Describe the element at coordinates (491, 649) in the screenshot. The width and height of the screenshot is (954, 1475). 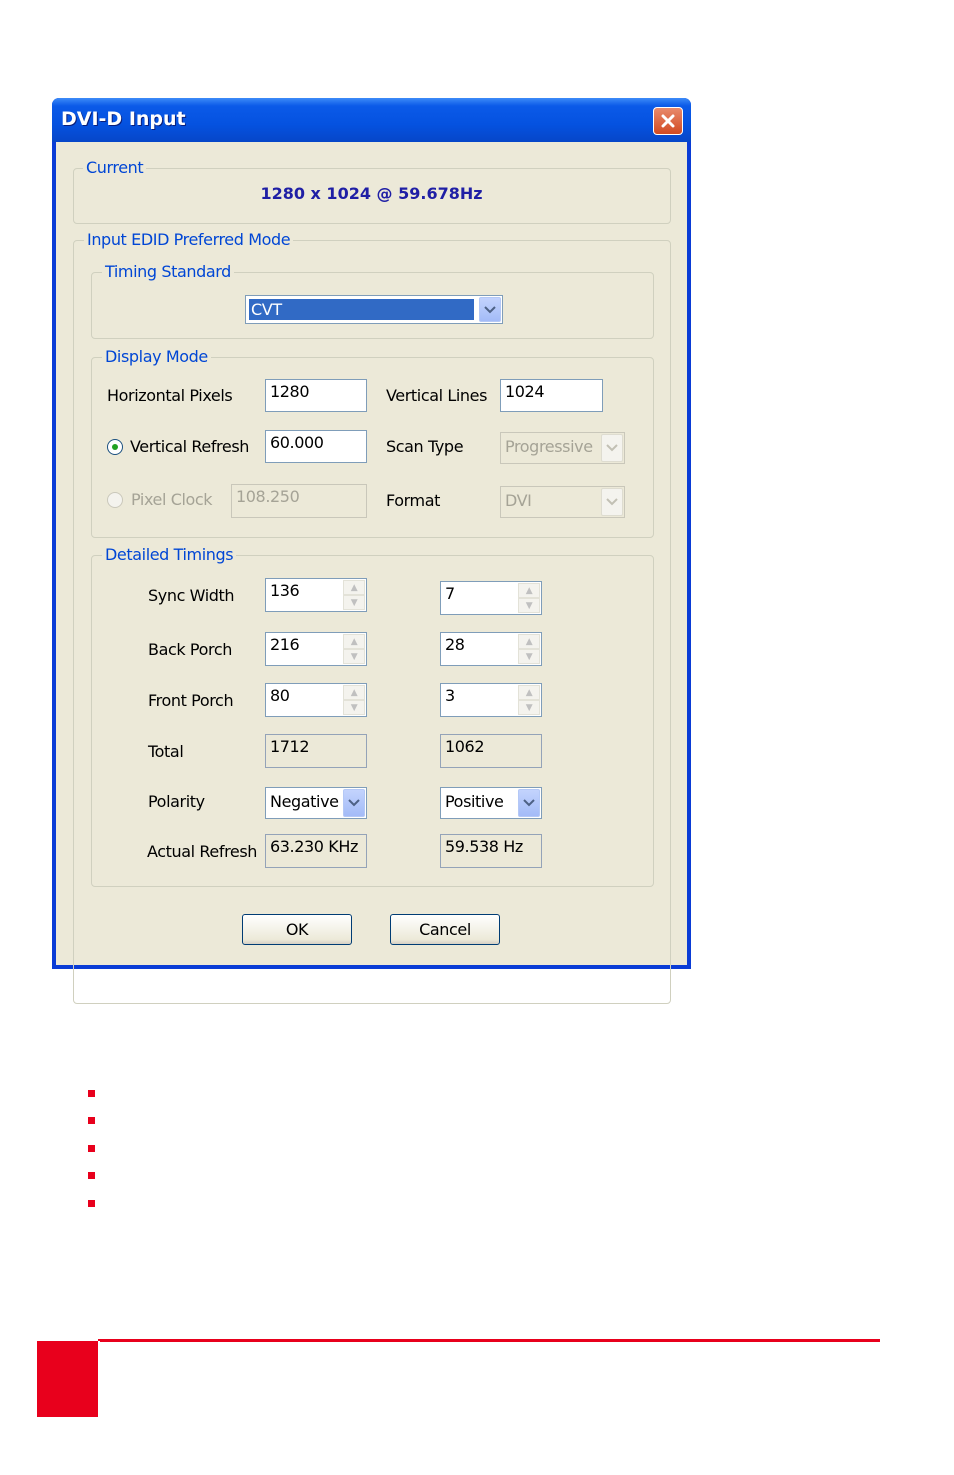
I see `back-porch-v-field: 28 ▲ ▼` at that location.